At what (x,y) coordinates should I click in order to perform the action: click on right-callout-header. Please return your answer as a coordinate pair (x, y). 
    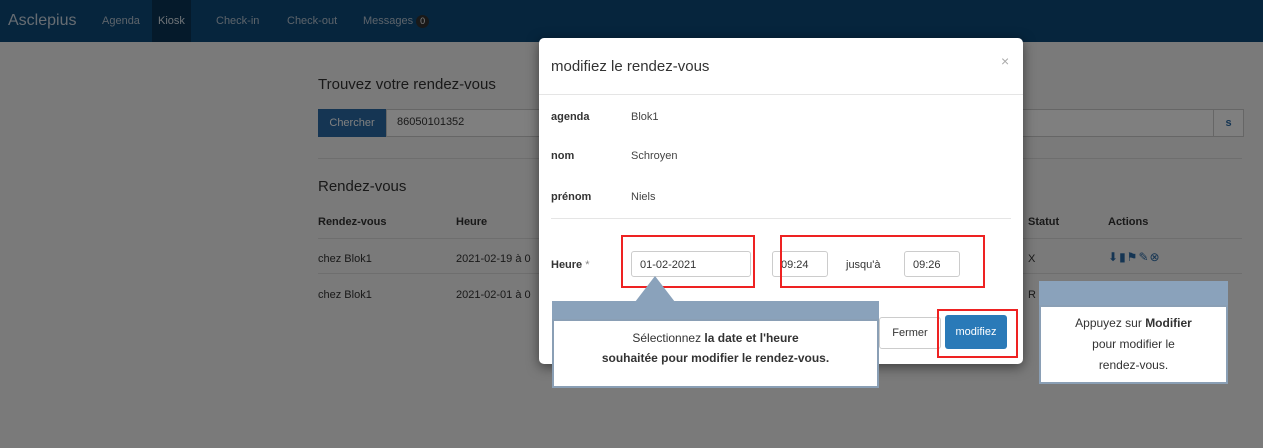
    Looking at the image, I should click on (1133, 293).